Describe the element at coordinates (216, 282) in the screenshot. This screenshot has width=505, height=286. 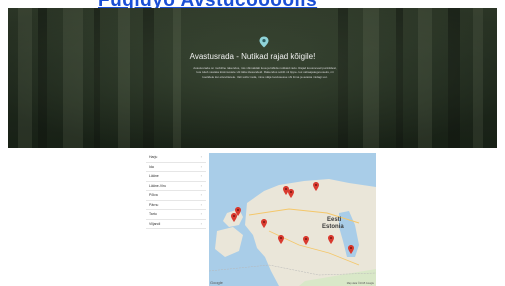
I see `map-credit: Google` at that location.